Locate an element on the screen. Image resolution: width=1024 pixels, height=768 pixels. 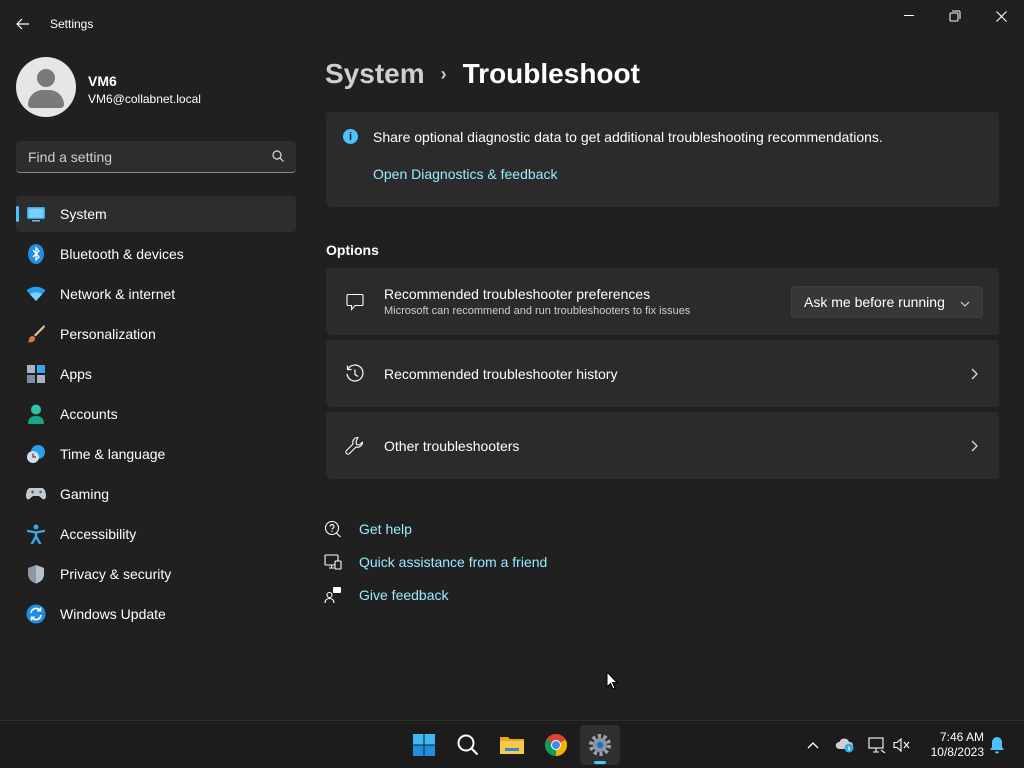
sidebar-item-privacy: Privacy & security is located at coordinates (156, 574).